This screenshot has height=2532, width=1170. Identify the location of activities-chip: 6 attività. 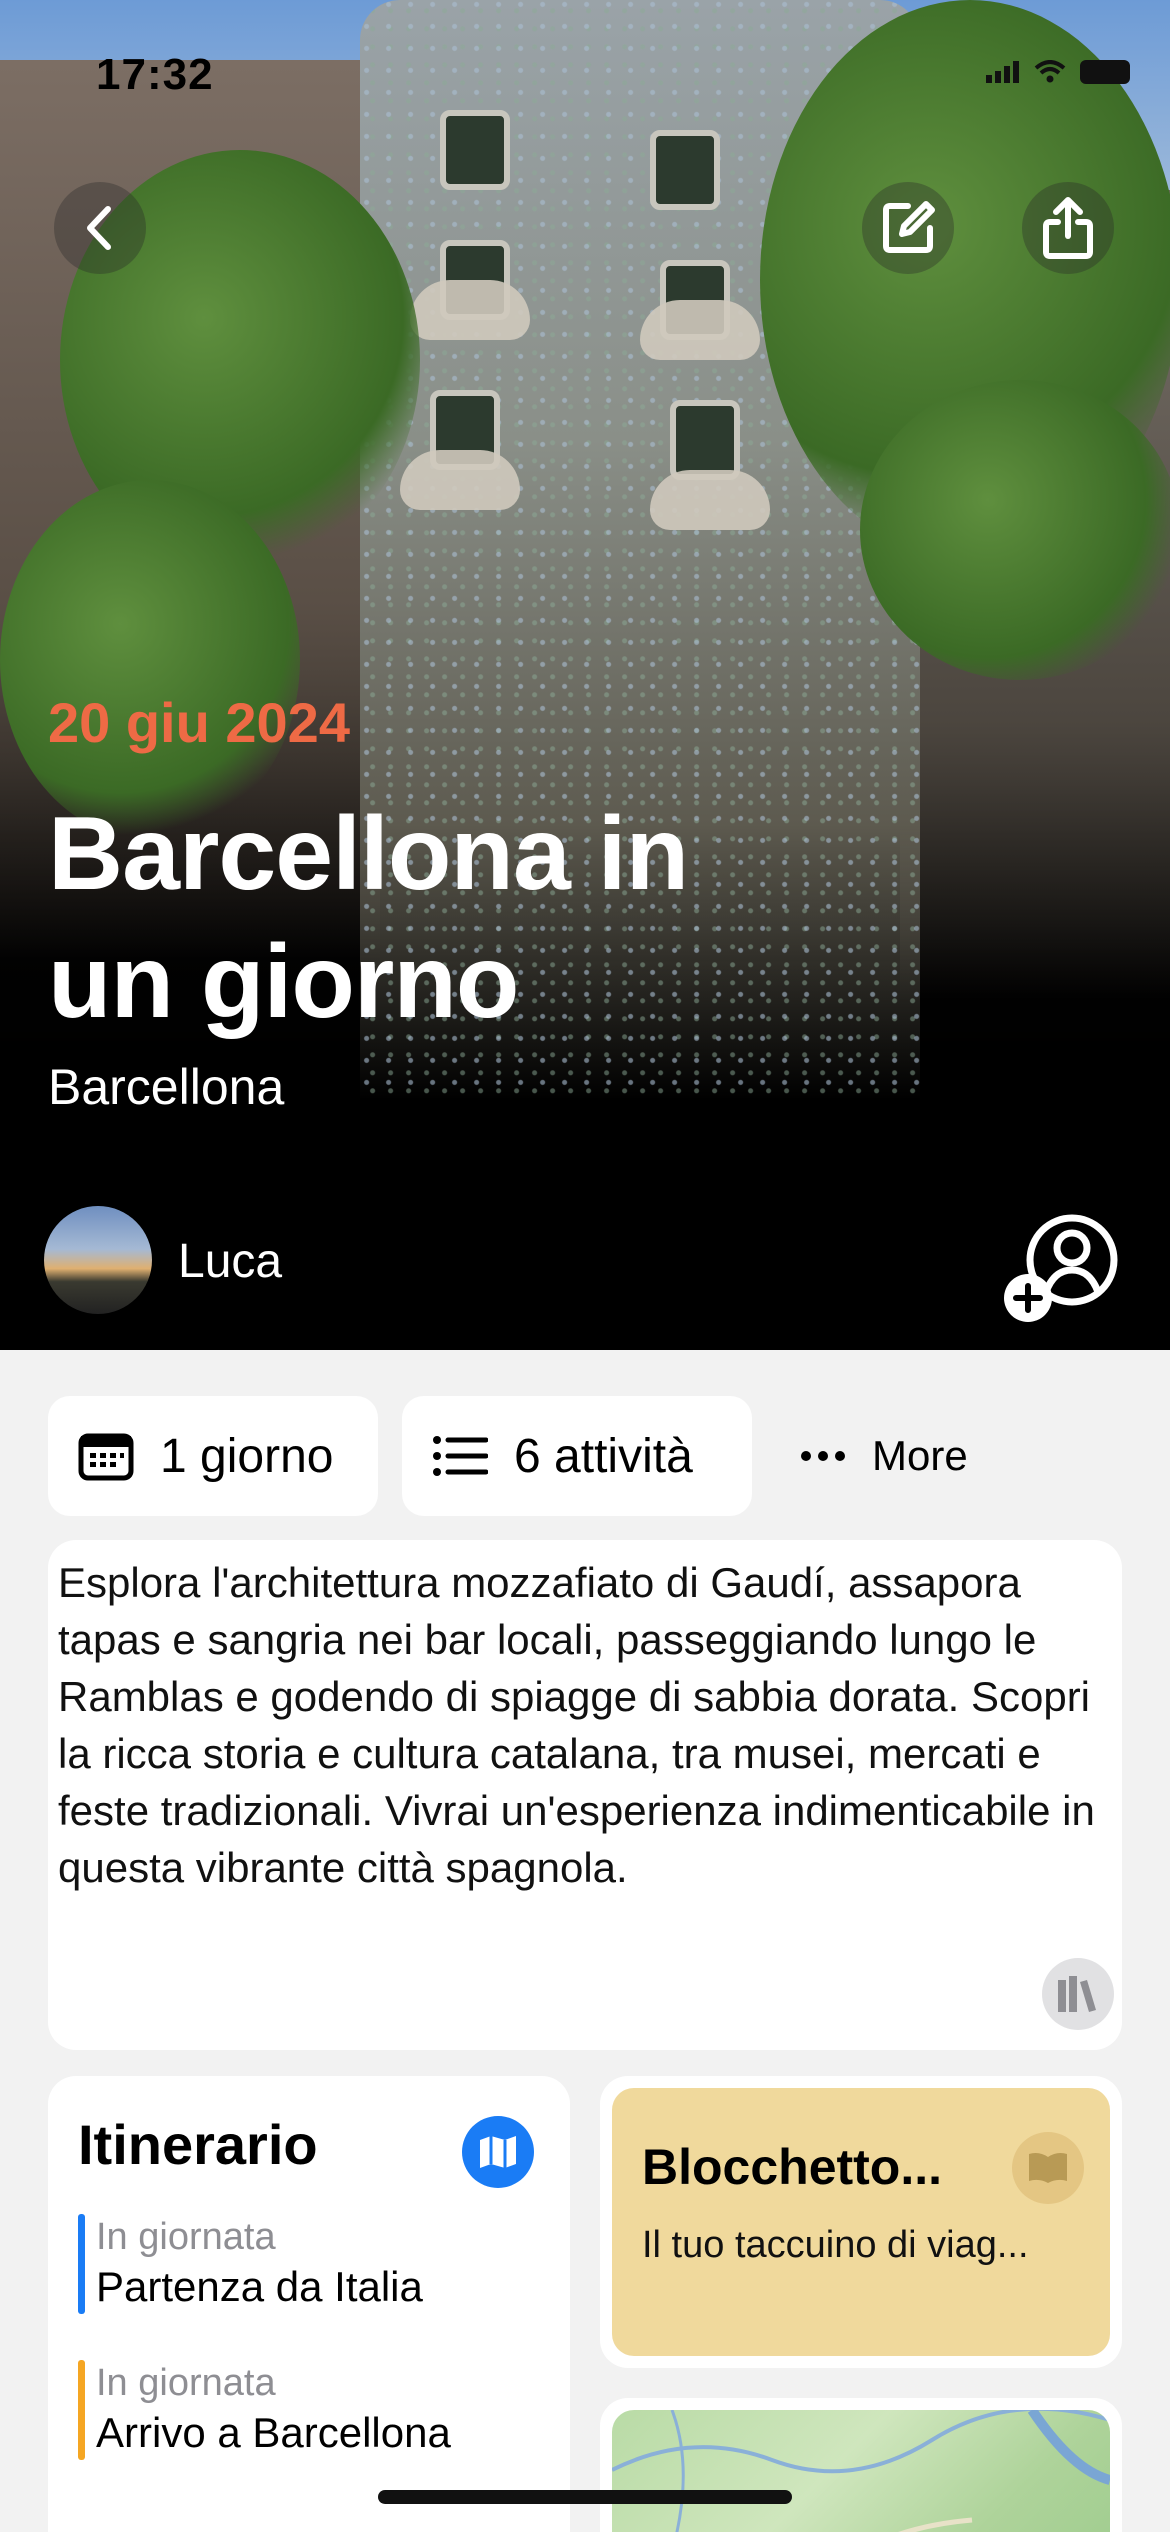
(577, 1456).